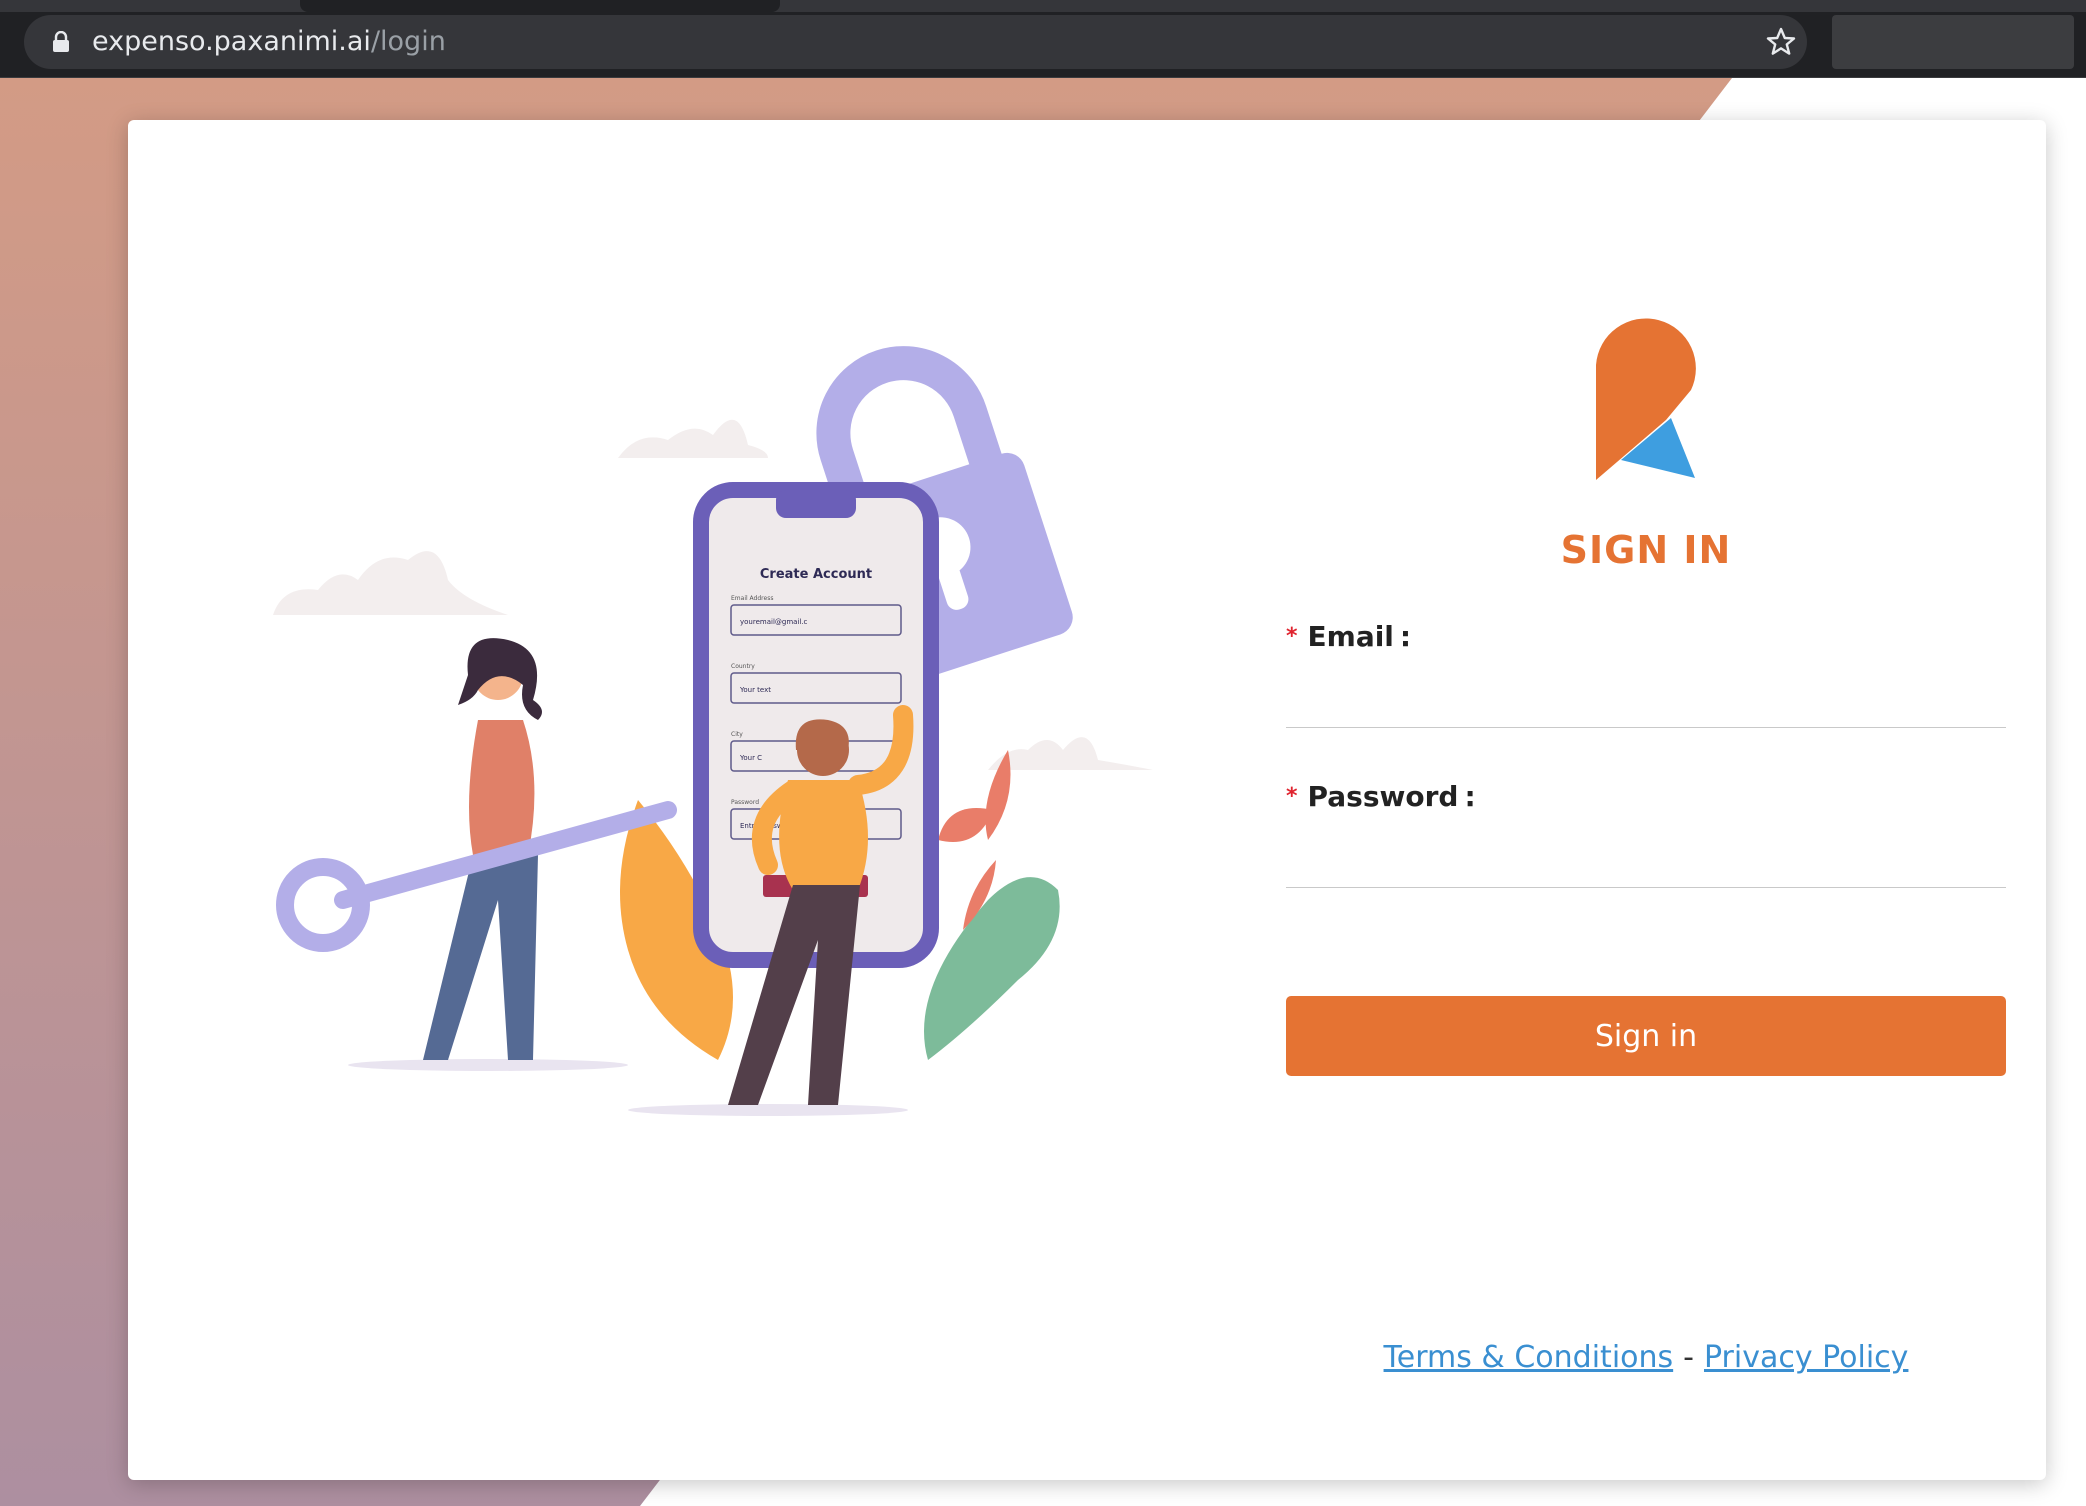 This screenshot has width=2086, height=1506. Describe the element at coordinates (408, 41) in the screenshot. I see `url-path: /login` at that location.